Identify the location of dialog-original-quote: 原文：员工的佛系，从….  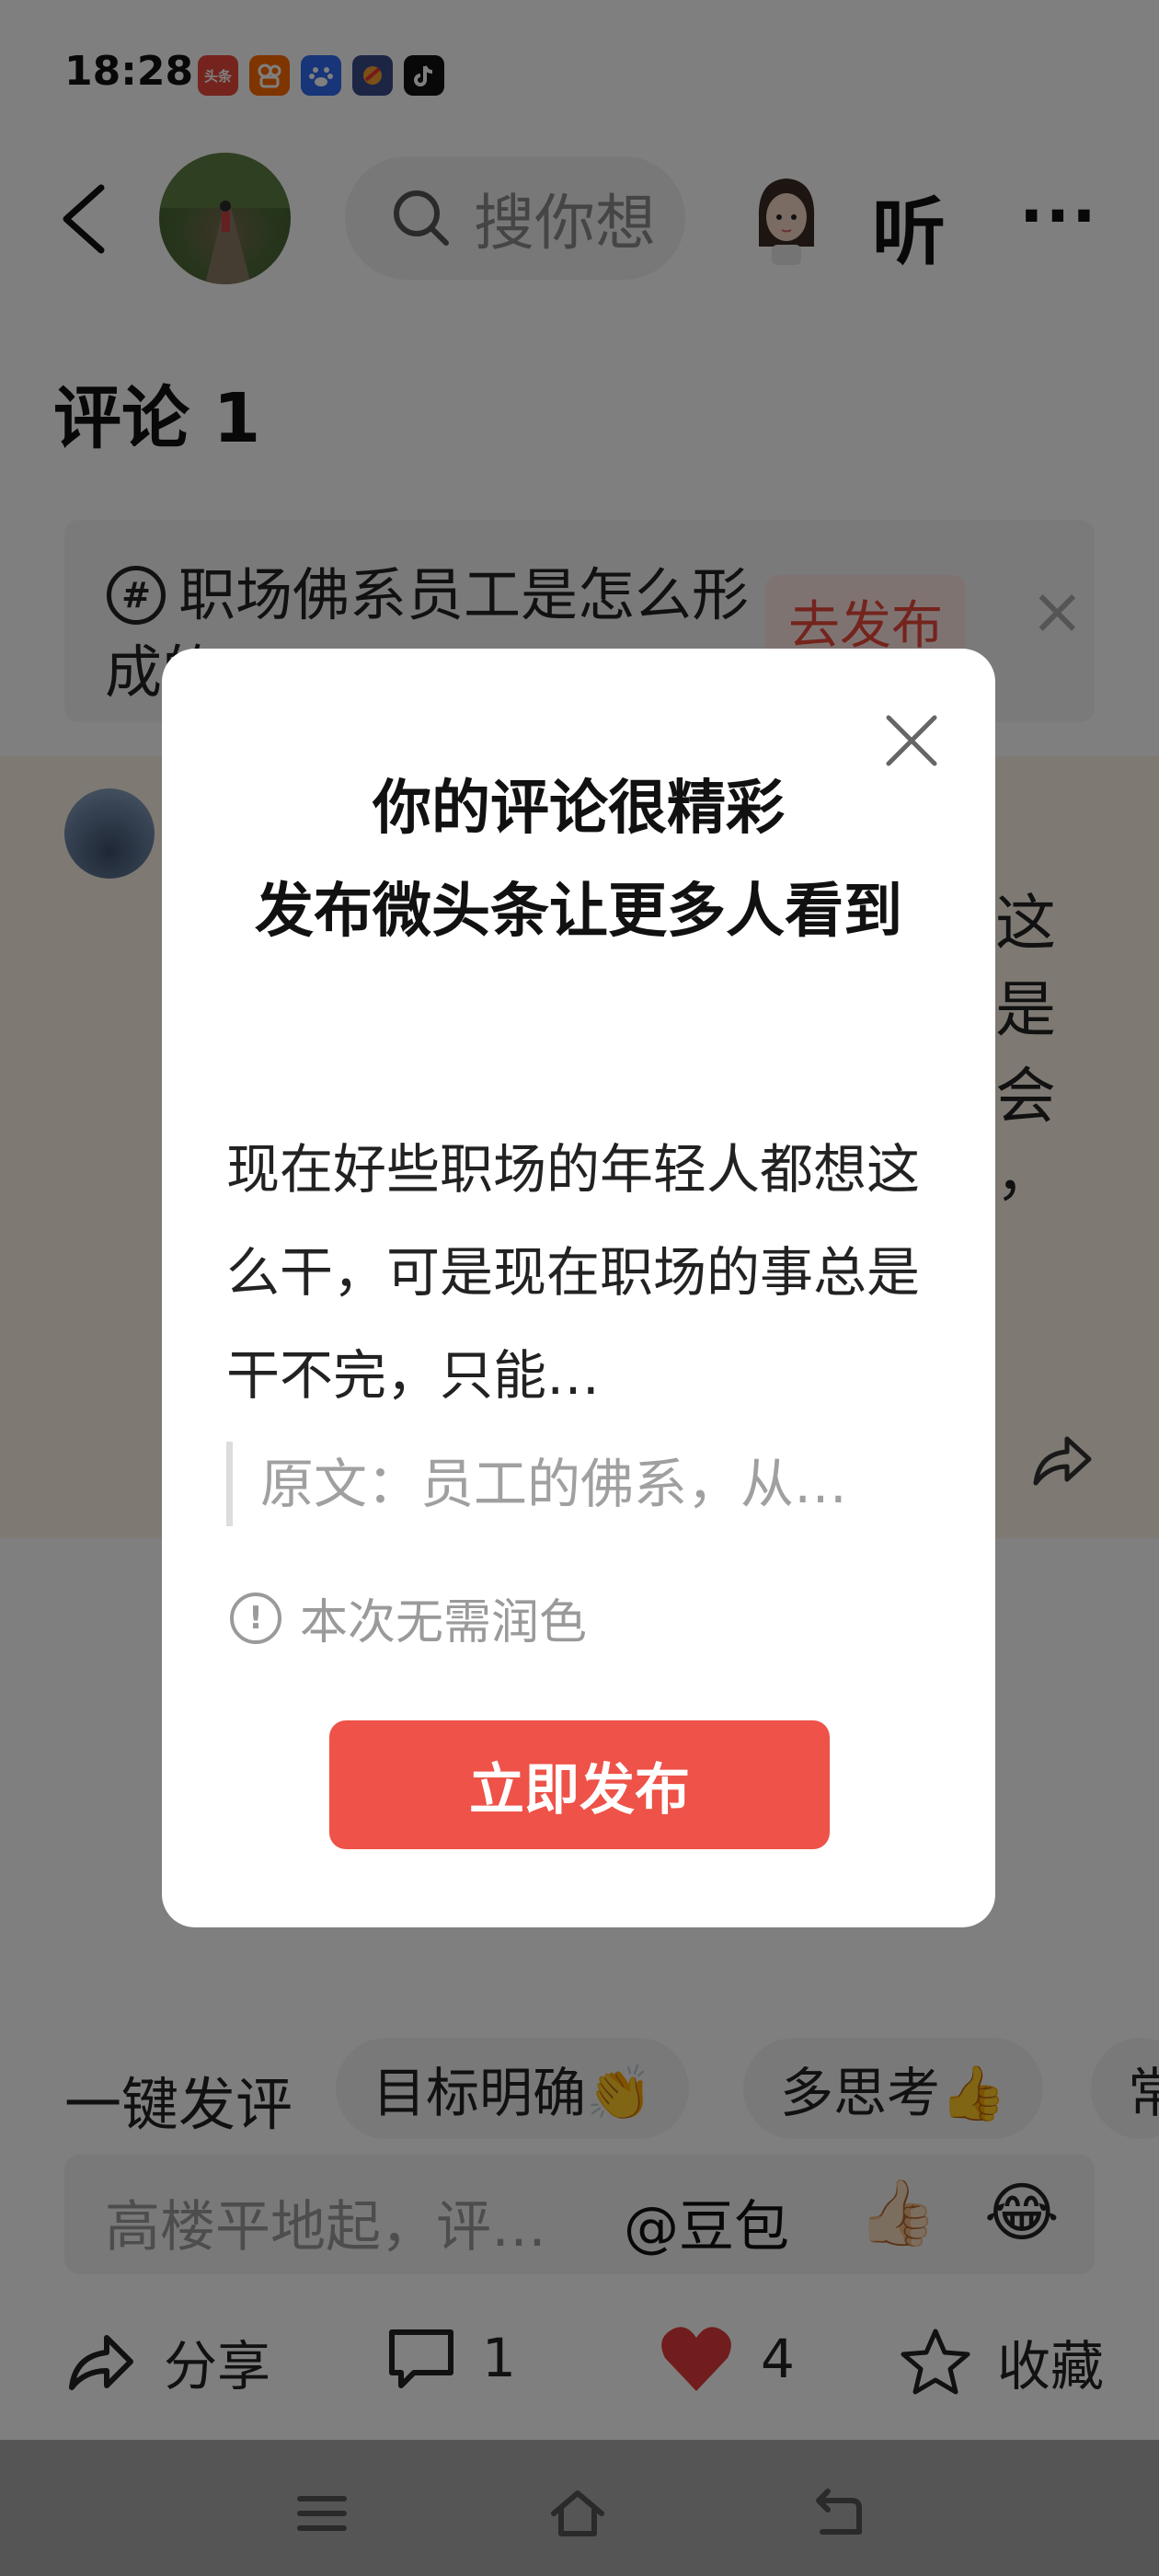
(575, 1484).